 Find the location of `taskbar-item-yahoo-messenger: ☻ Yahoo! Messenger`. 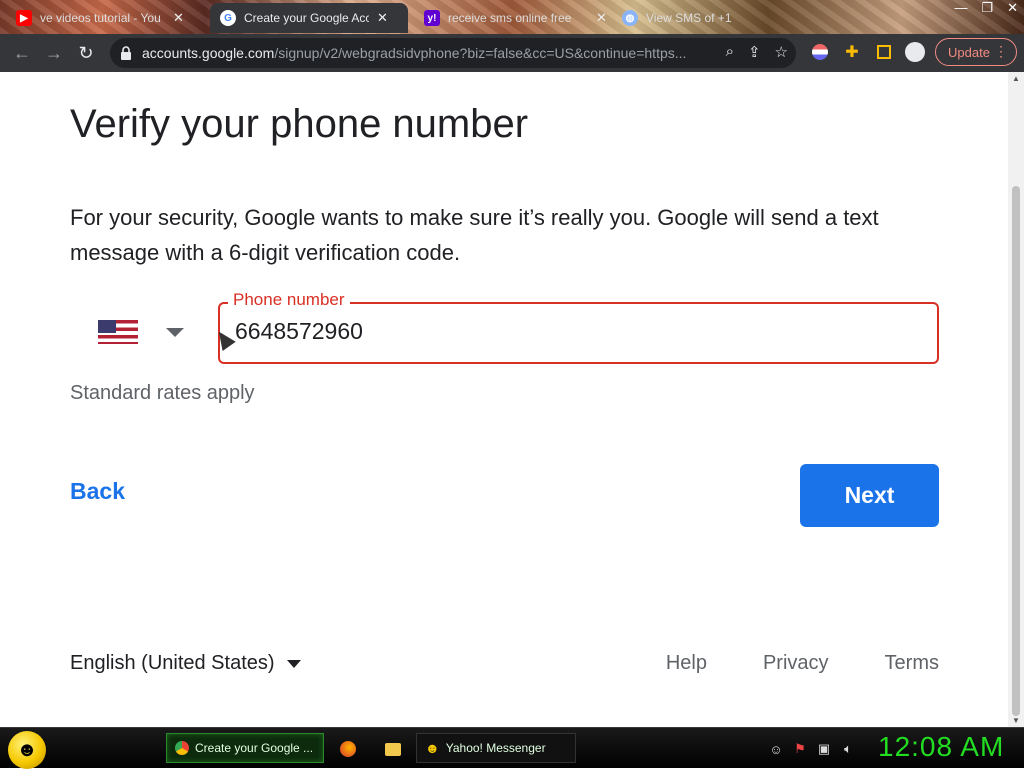

taskbar-item-yahoo-messenger: ☻ Yahoo! Messenger is located at coordinates (496, 748).